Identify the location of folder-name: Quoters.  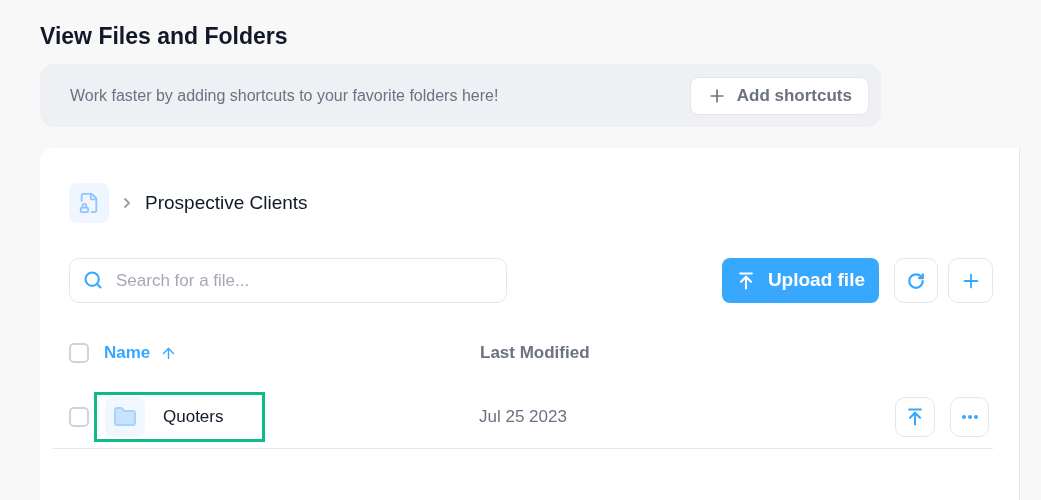
(193, 416).